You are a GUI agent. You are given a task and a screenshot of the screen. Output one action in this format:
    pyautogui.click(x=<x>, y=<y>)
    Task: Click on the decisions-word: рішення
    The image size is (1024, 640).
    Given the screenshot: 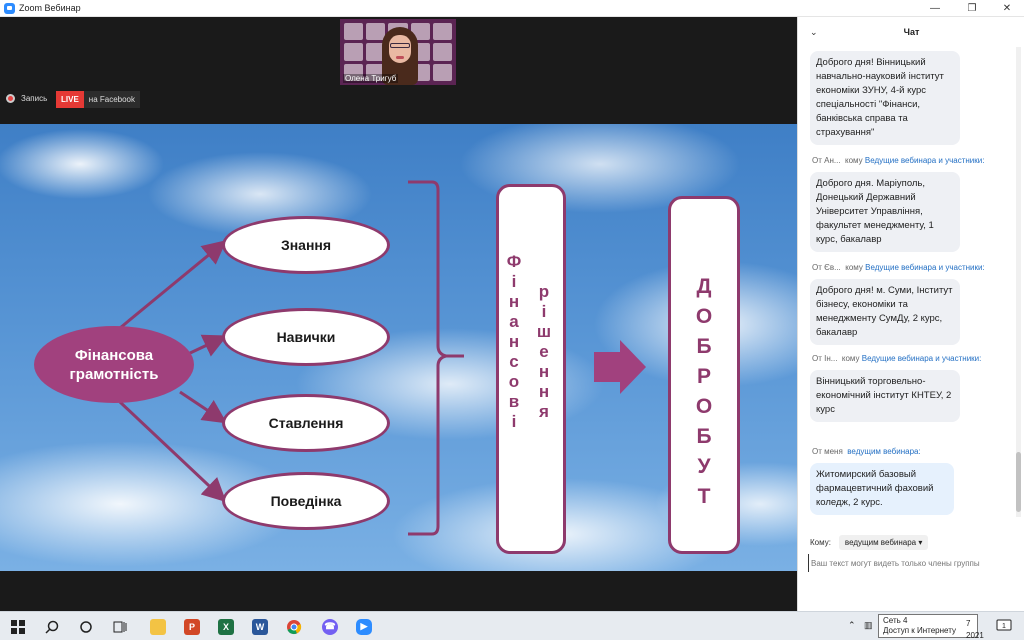 What is the action you would take?
    pyautogui.click(x=544, y=351)
    